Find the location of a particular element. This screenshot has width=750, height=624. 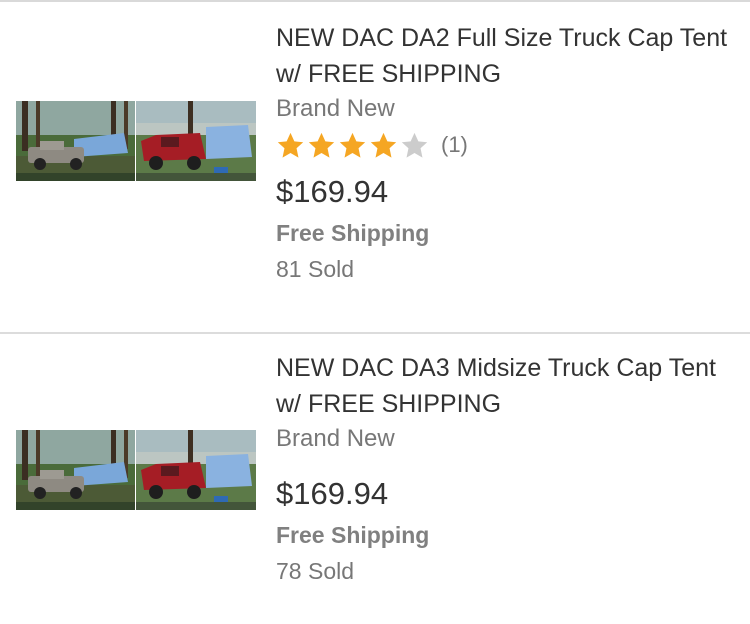

sold-count: 78 Sold is located at coordinates (315, 571).